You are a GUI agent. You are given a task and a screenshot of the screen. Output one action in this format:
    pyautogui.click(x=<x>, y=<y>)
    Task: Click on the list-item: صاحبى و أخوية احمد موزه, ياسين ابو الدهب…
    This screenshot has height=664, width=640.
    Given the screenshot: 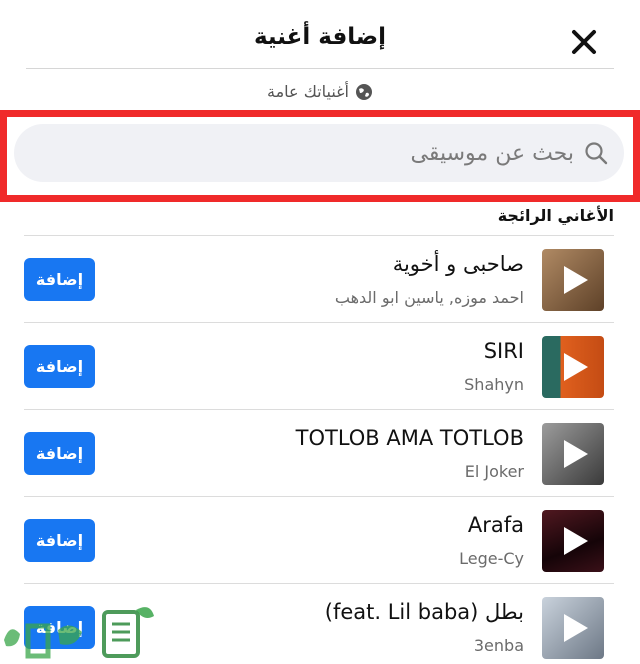 What is the action you would take?
    pyautogui.click(x=319, y=278)
    